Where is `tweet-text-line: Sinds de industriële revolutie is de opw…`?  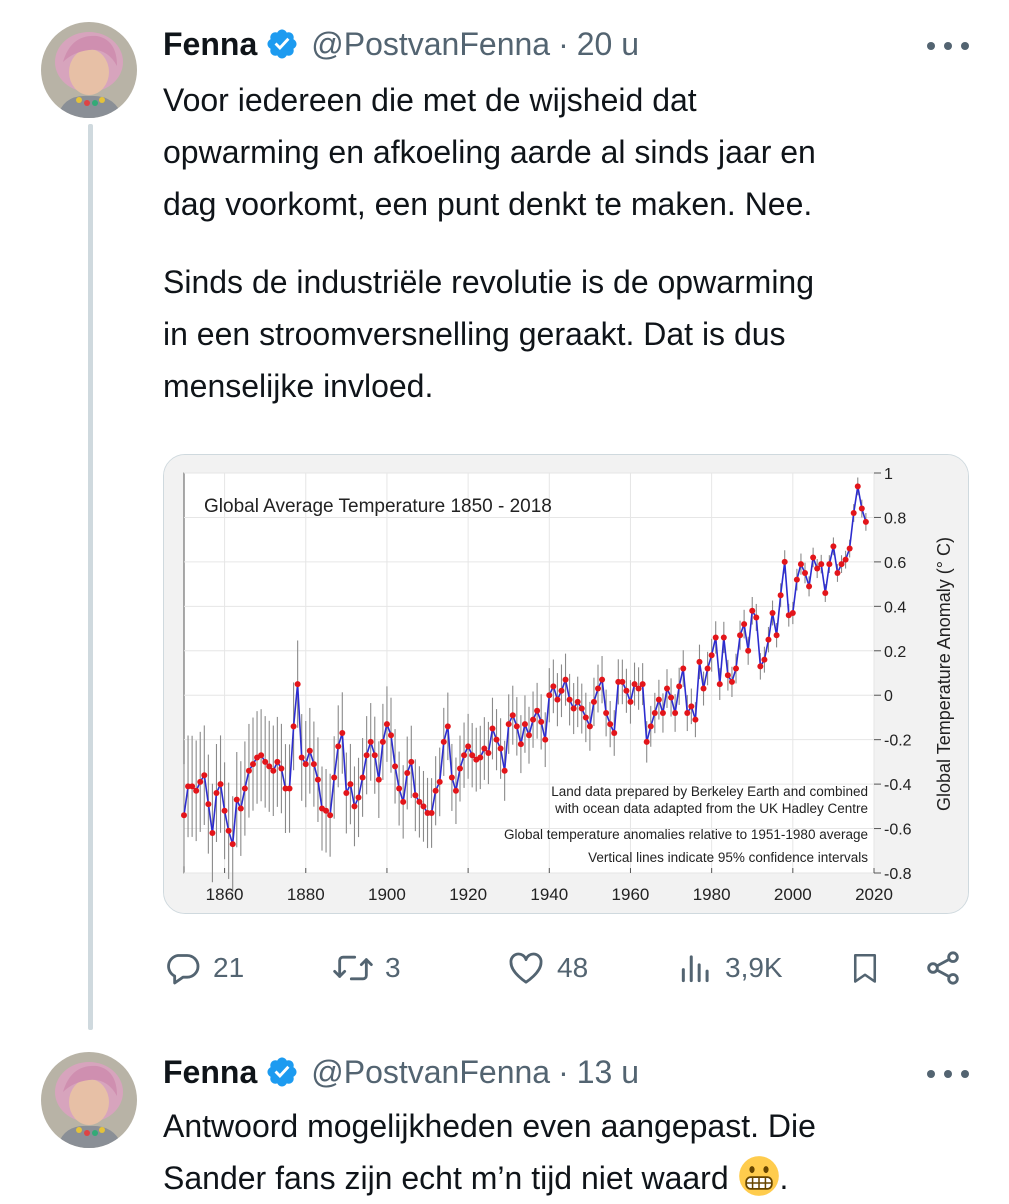
tweet-text-line: Sinds de industriële revolutie is de opw… is located at coordinates (489, 282).